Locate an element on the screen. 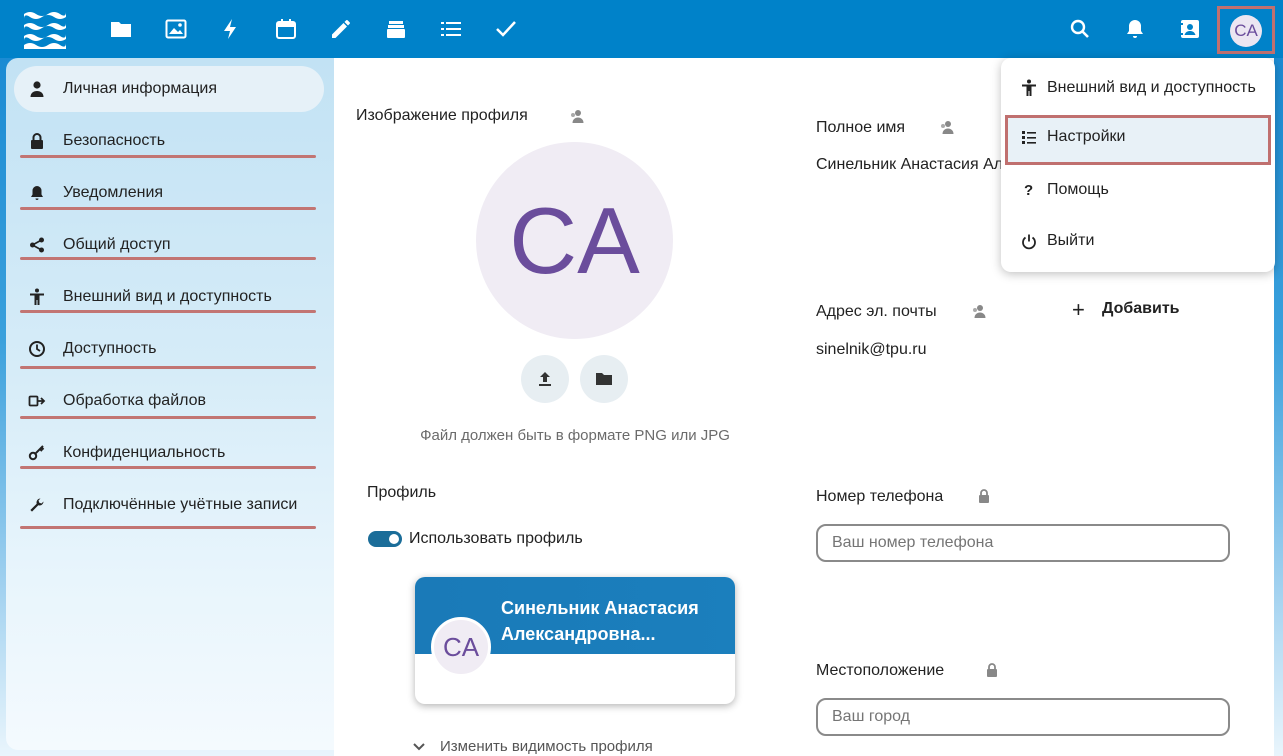 The width and height of the screenshot is (1283, 756). sidebar-item-label: Личная информация is located at coordinates (140, 88).